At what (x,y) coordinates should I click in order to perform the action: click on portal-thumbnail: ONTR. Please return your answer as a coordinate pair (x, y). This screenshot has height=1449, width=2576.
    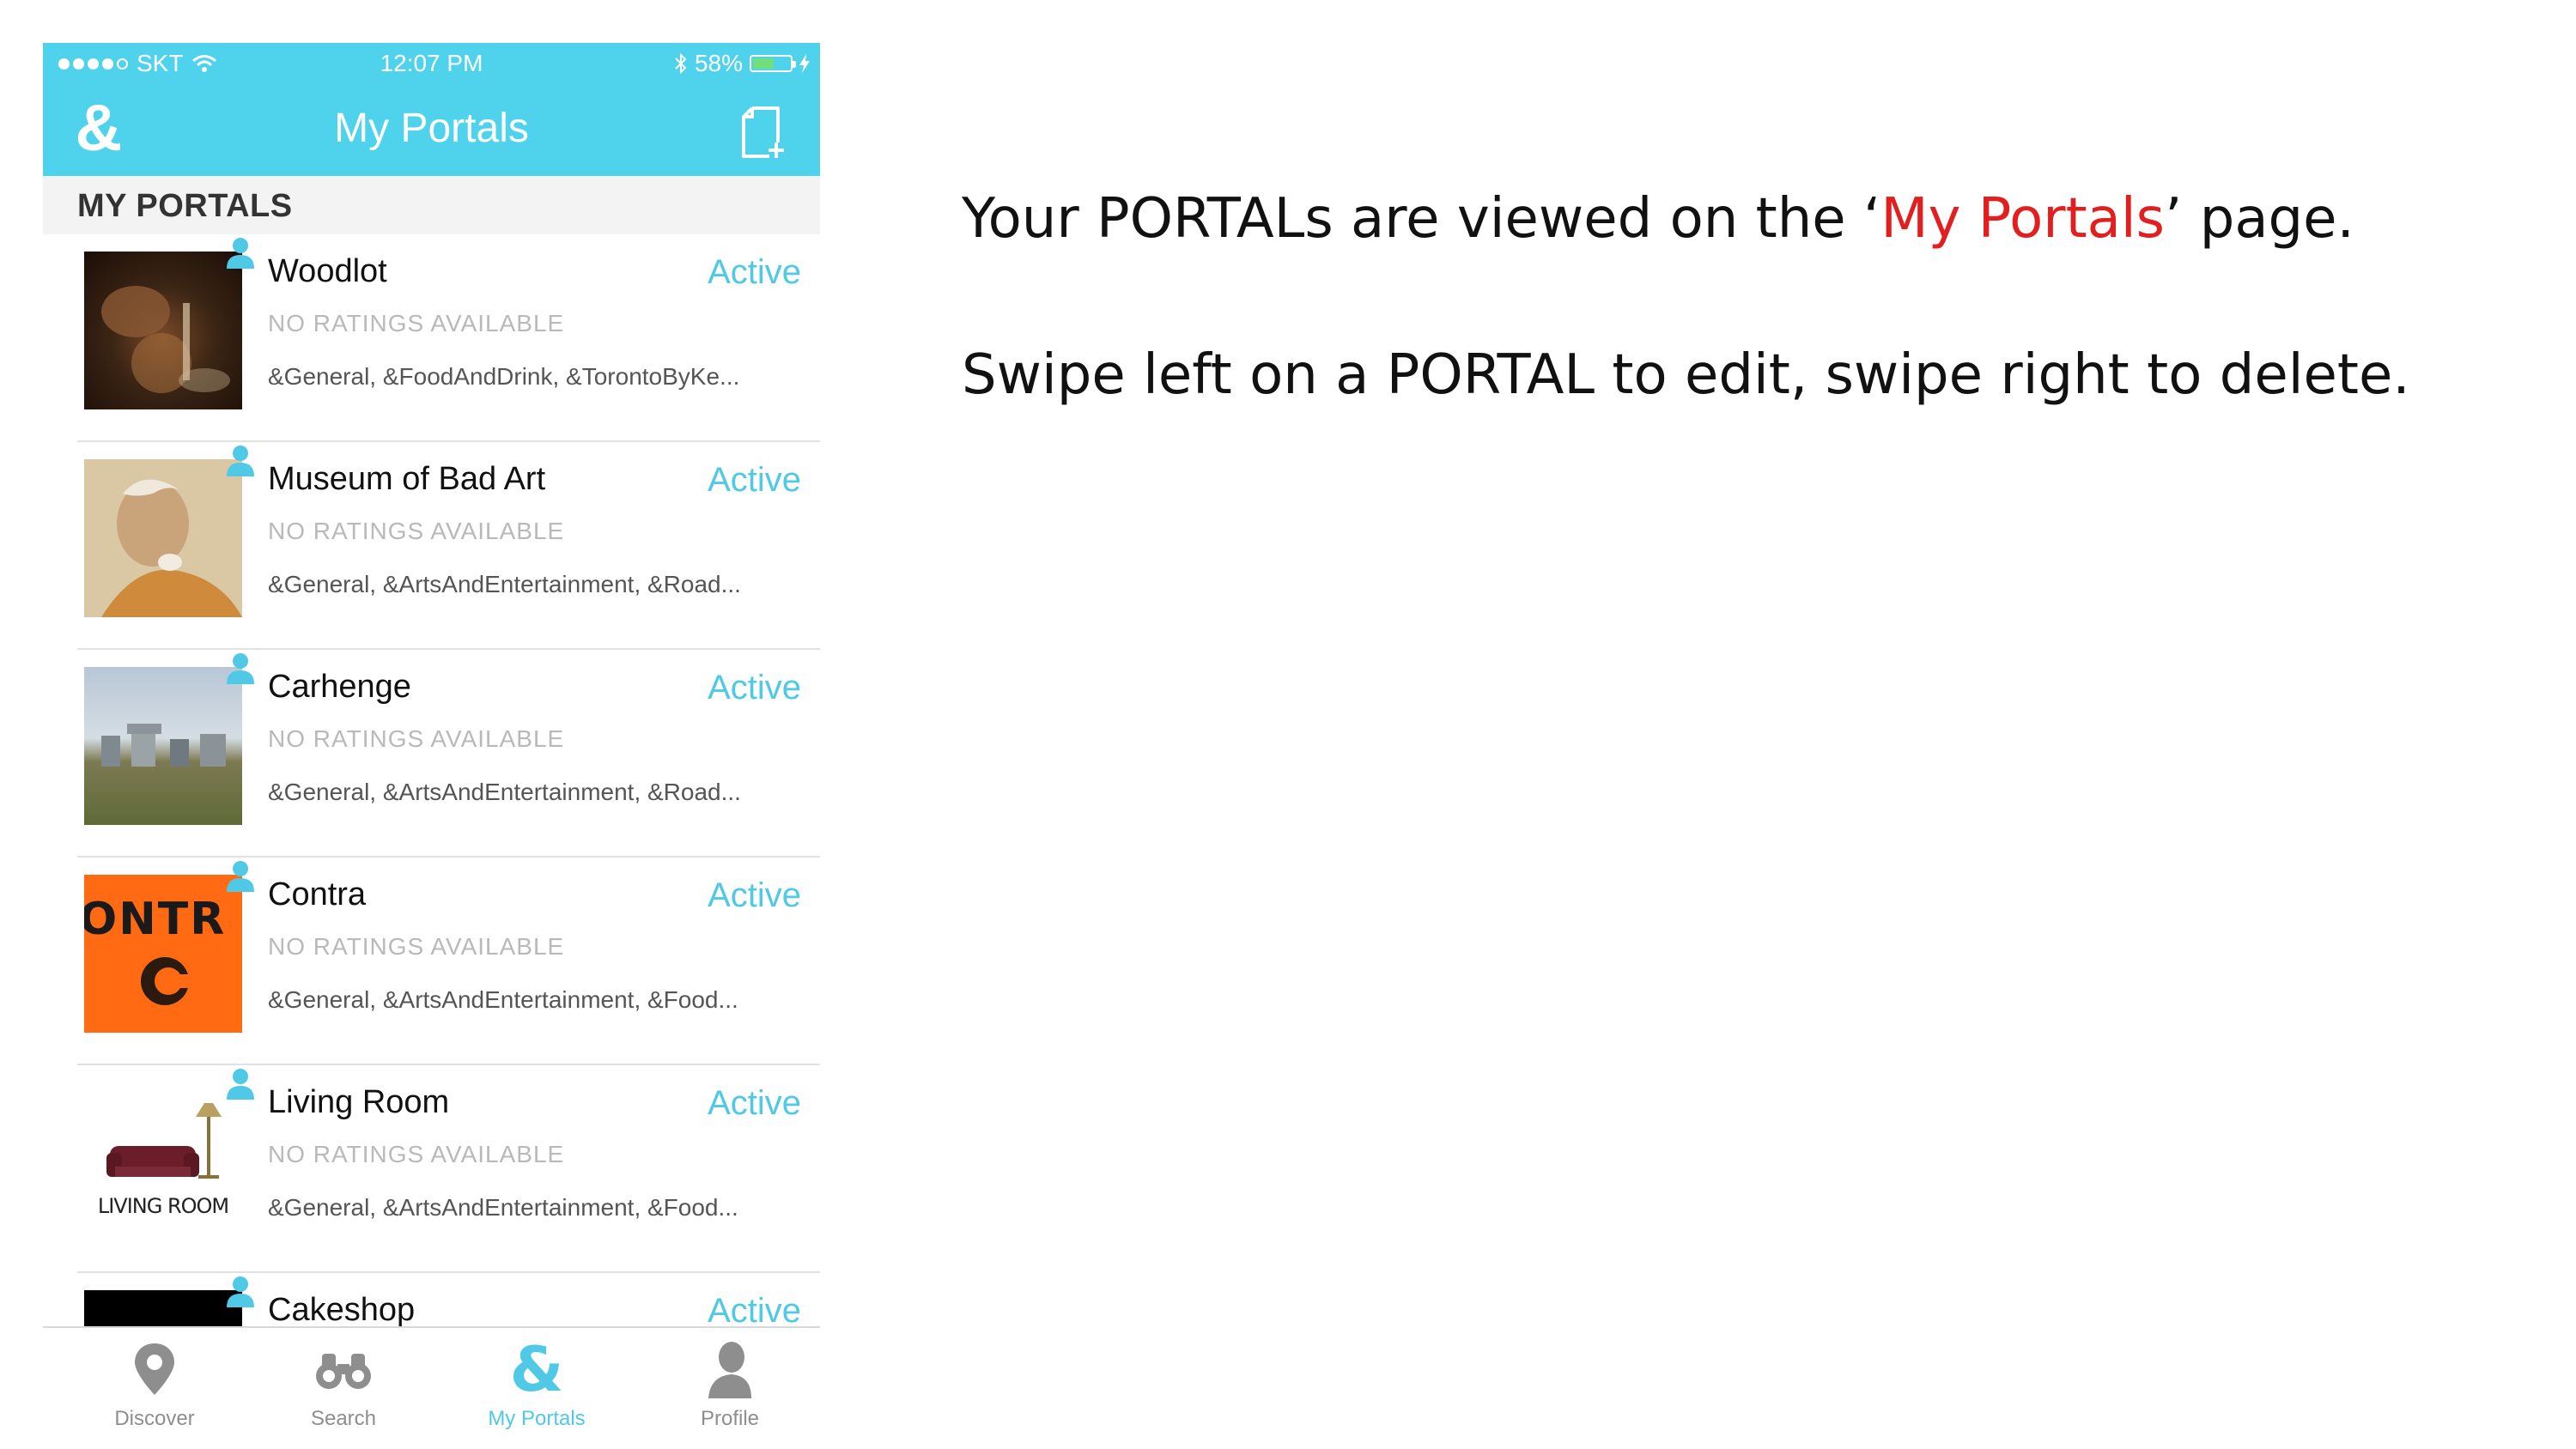
    Looking at the image, I should click on (163, 954).